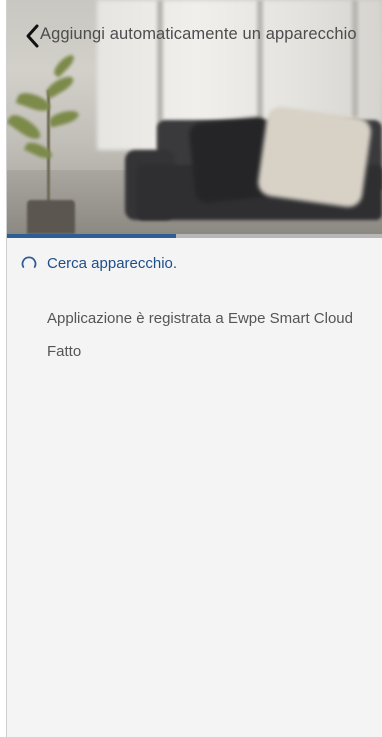 This screenshot has height=737, width=382. I want to click on step-label: Fatto, so click(64, 351).